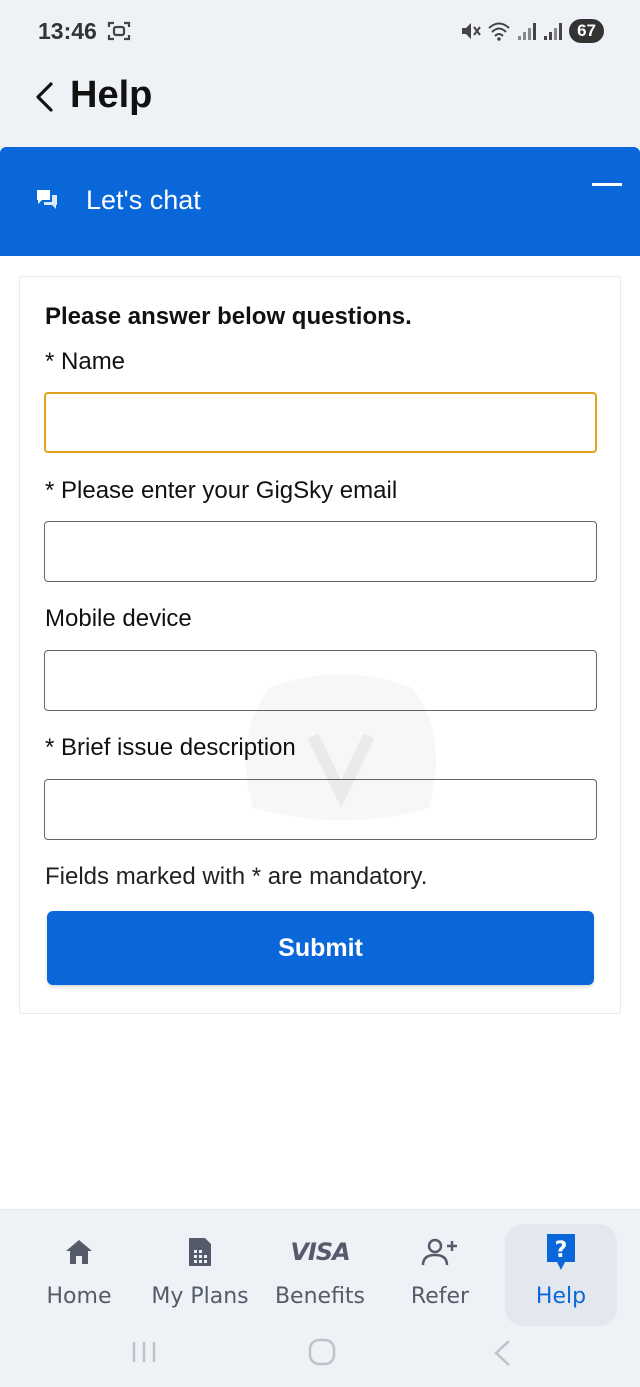 The width and height of the screenshot is (640, 1387). I want to click on visa-icon-text: VISA, so click(320, 1252).